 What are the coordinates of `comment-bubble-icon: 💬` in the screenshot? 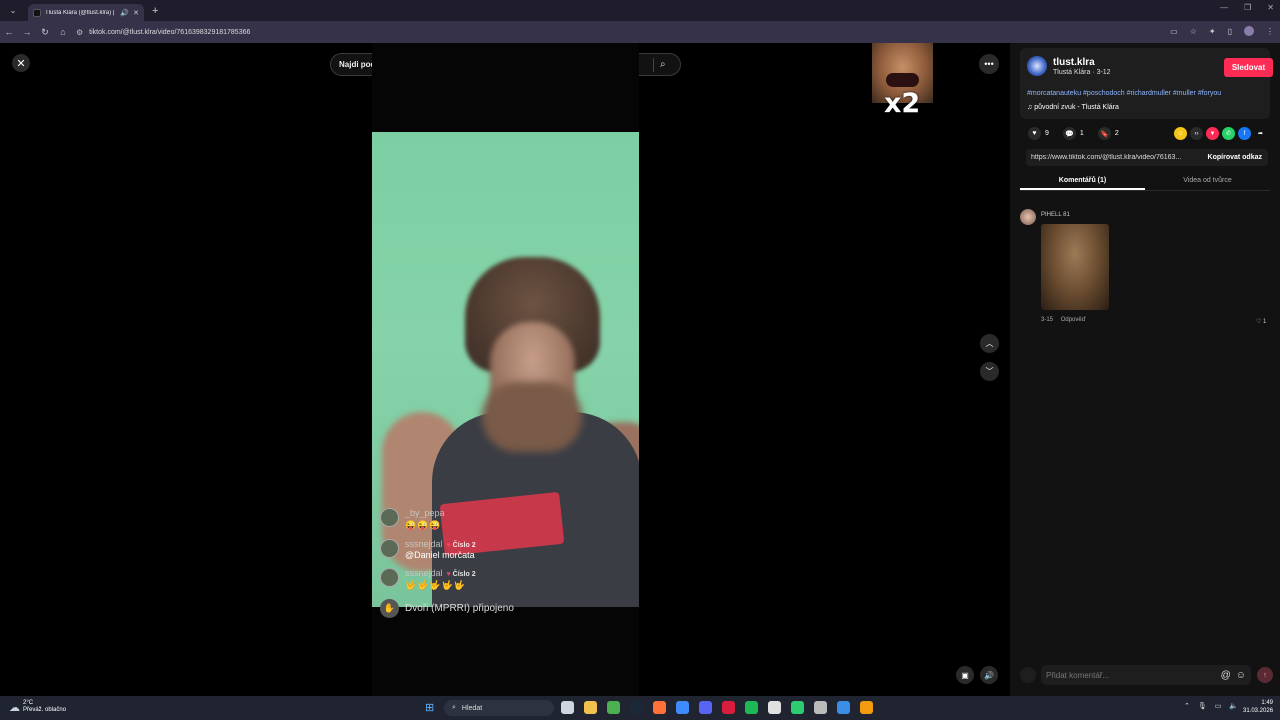 It's located at (1069, 133).